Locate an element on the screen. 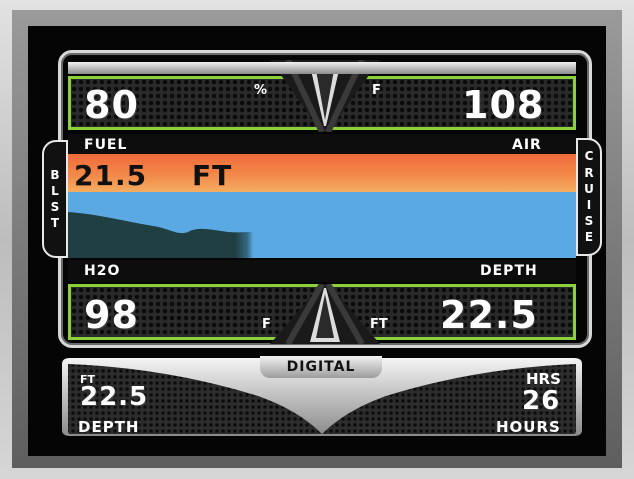 Image resolution: width=634 pixels, height=479 pixels. bottom-hours-unit: HRS is located at coordinates (543, 379).